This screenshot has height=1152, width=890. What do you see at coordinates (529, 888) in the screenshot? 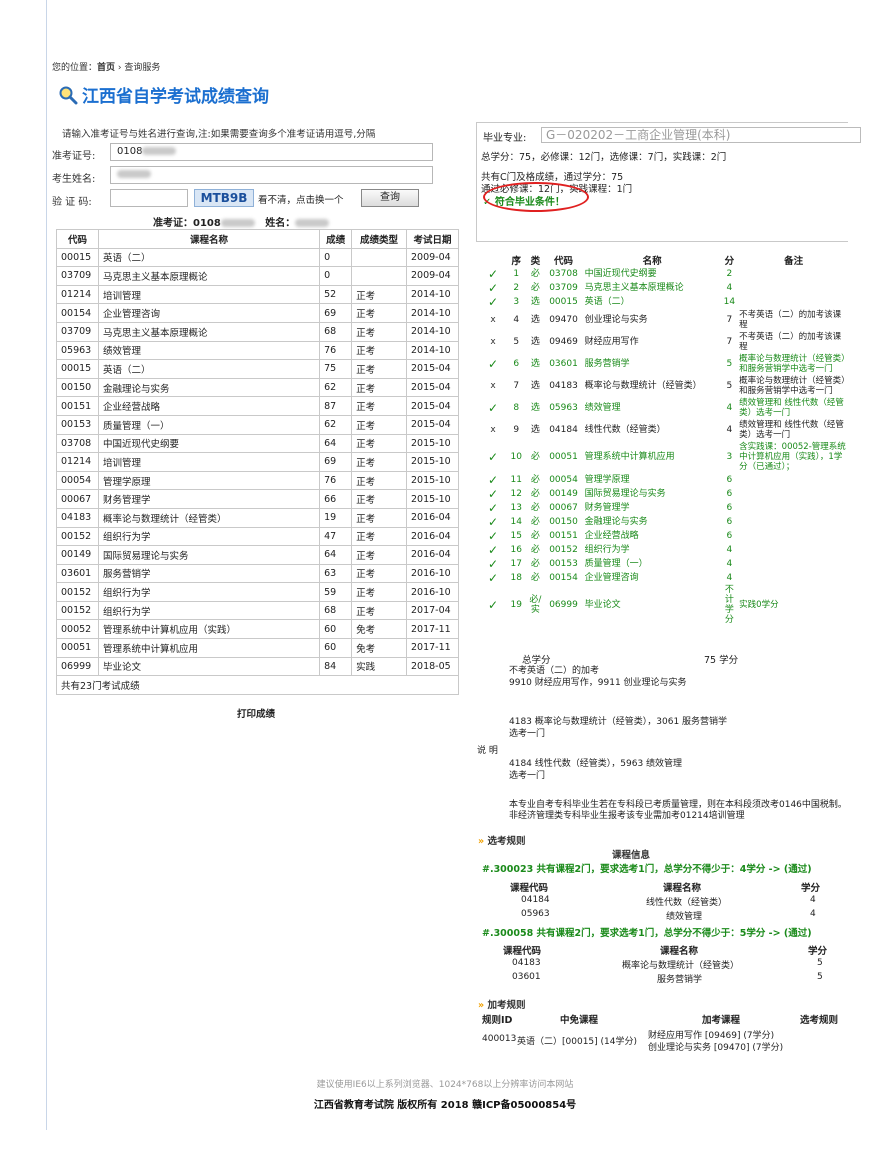
I see `col-header: 课程代码` at bounding box center [529, 888].